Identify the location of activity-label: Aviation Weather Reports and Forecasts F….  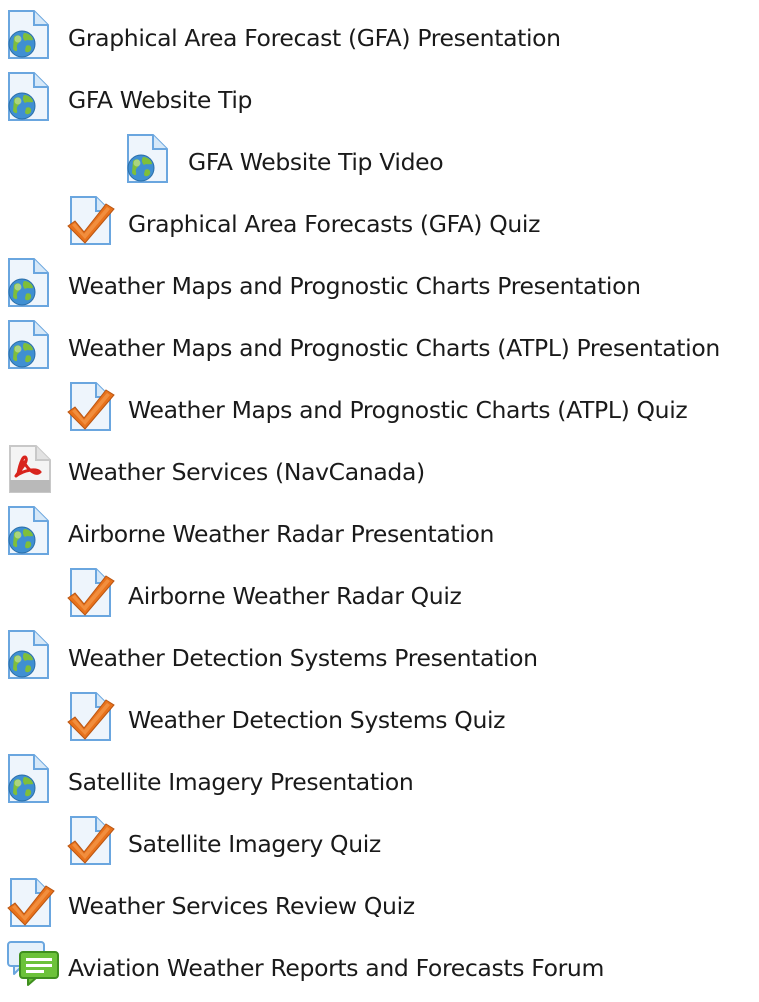
(336, 968).